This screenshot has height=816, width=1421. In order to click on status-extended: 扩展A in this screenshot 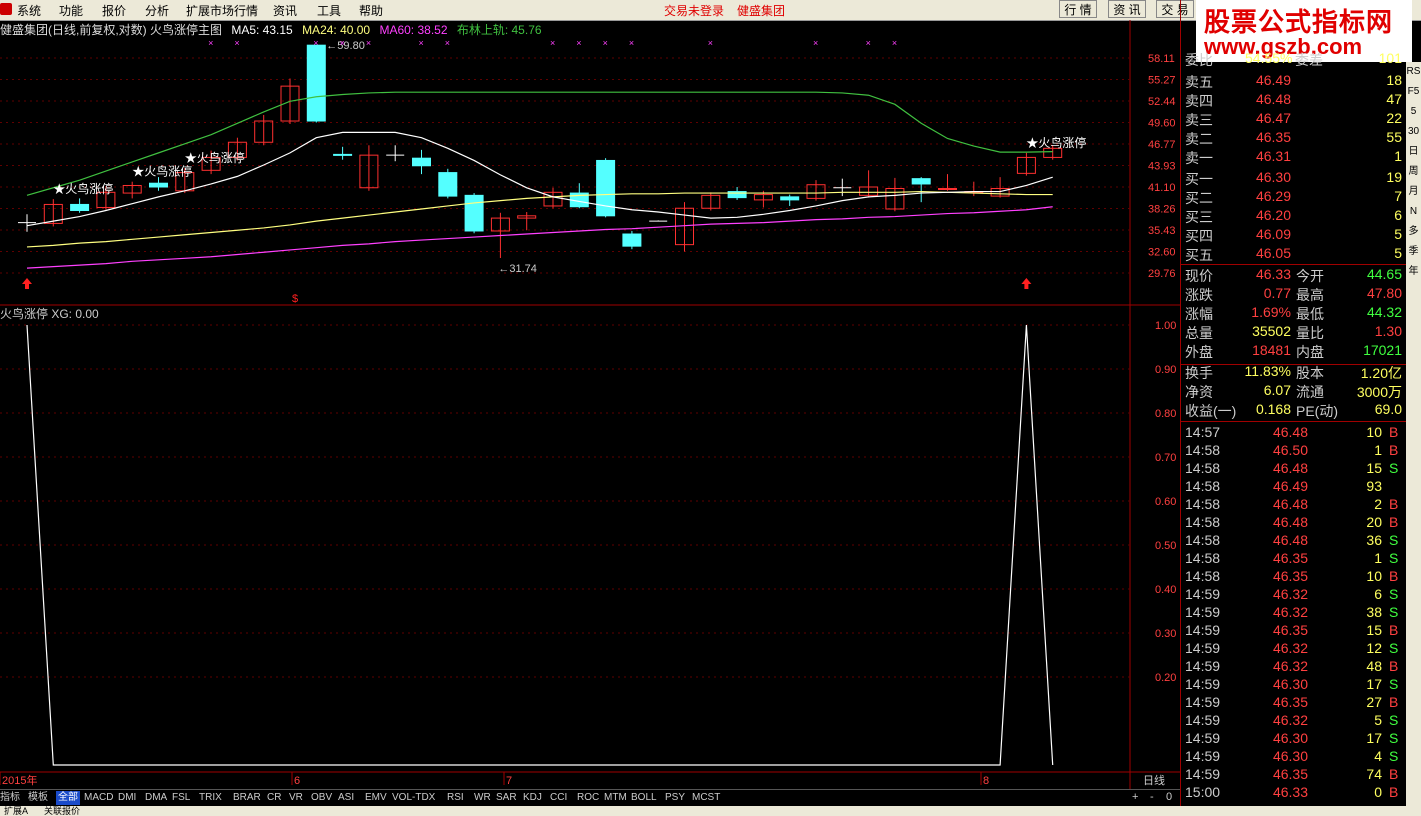, I will do `click(16, 811)`.